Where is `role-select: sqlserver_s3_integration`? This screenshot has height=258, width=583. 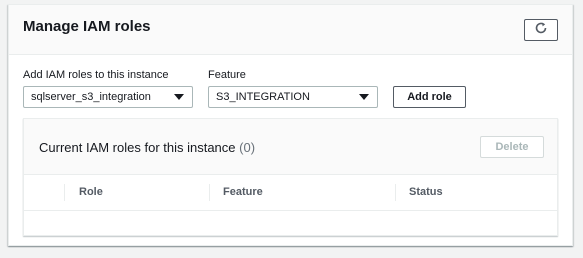 role-select: sqlserver_s3_integration is located at coordinates (108, 97).